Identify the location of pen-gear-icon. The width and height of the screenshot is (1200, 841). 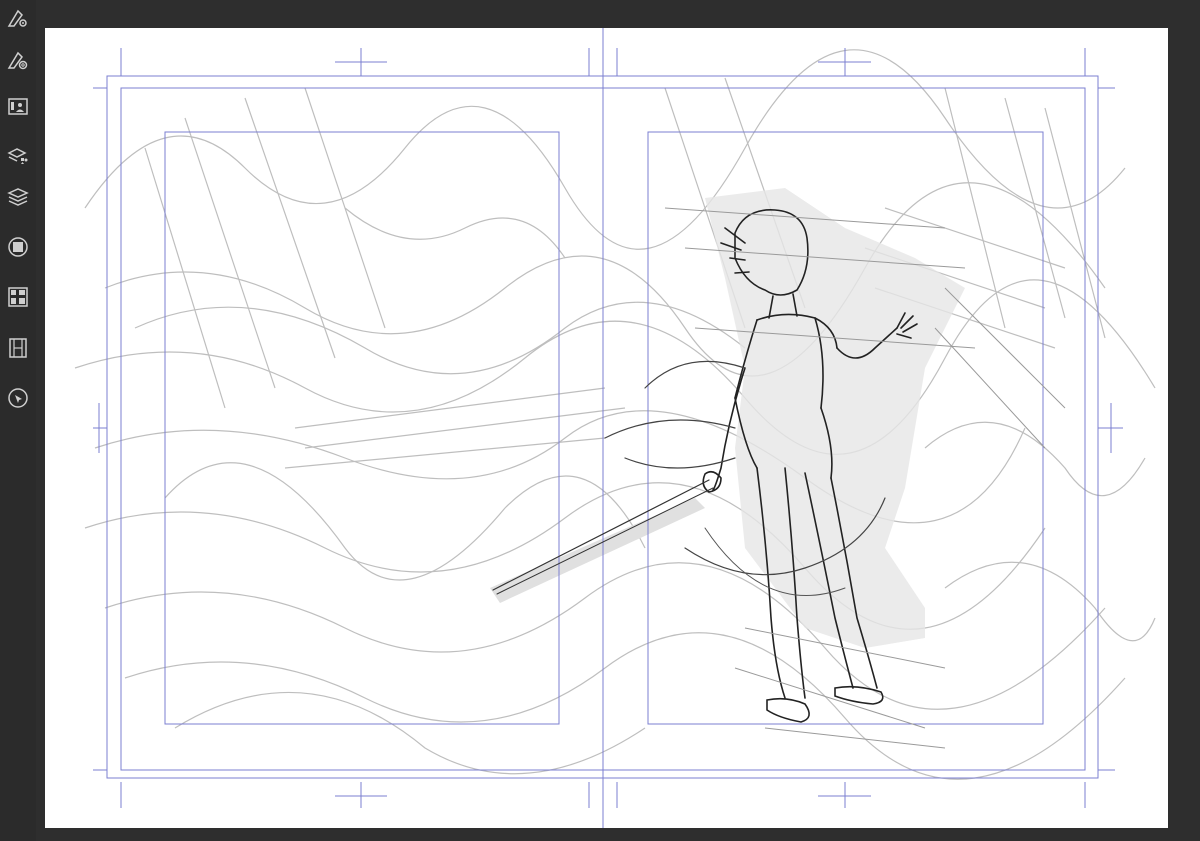
(18, 18).